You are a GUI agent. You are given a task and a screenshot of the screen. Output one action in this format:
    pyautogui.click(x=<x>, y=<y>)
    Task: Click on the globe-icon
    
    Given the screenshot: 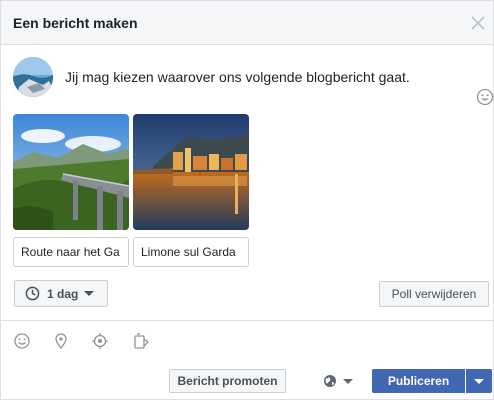 What is the action you would take?
    pyautogui.click(x=330, y=381)
    